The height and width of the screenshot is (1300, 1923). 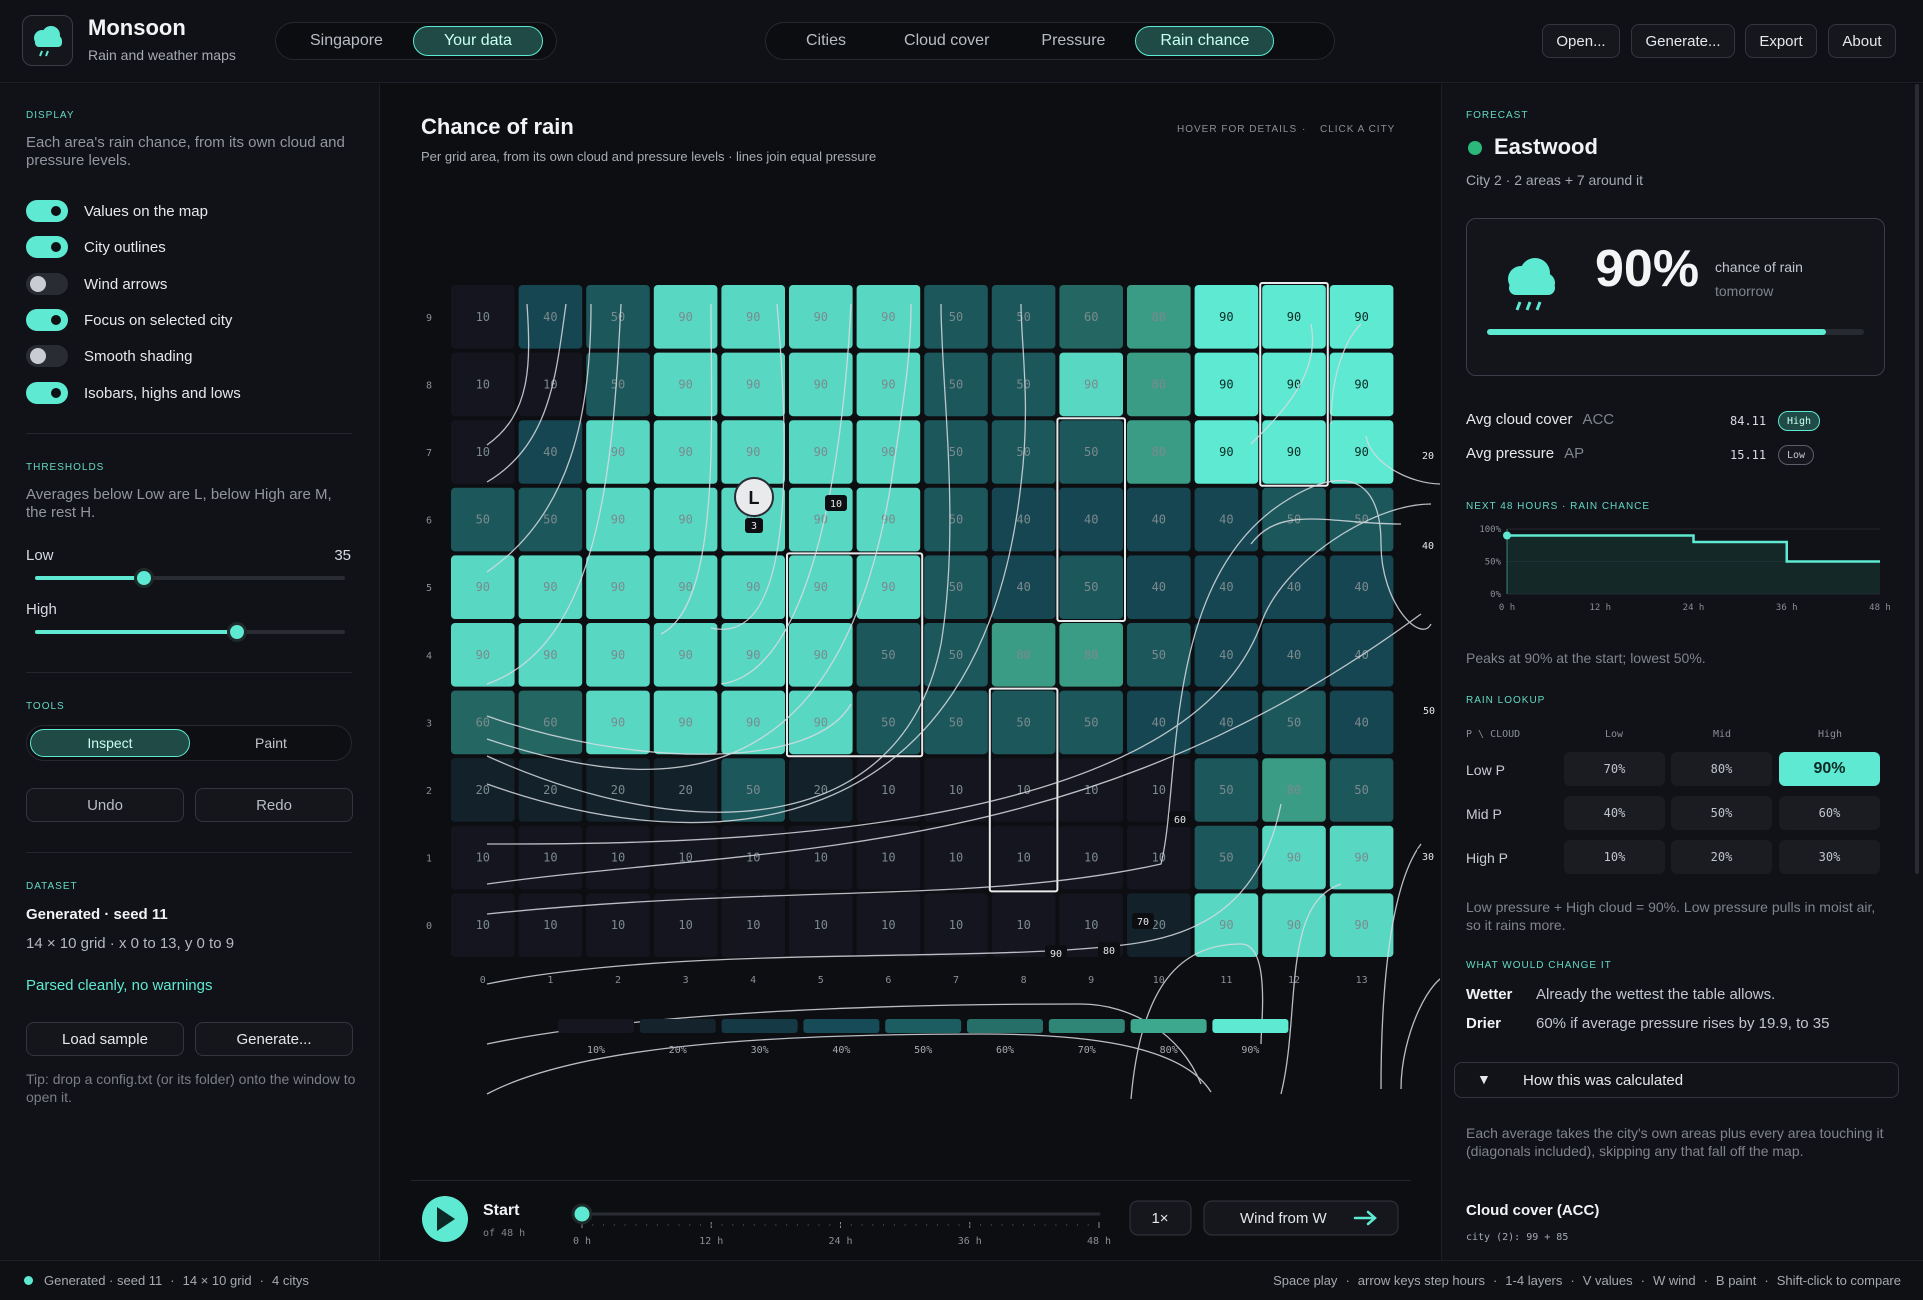 What do you see at coordinates (1917, 479) in the screenshot?
I see `scrollbar` at bounding box center [1917, 479].